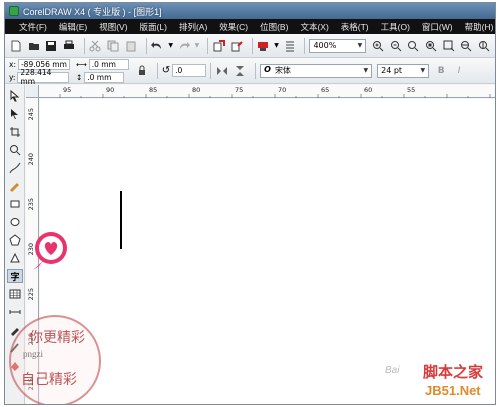  Describe the element at coordinates (32, 91) in the screenshot. I see `ruler-origin` at that location.